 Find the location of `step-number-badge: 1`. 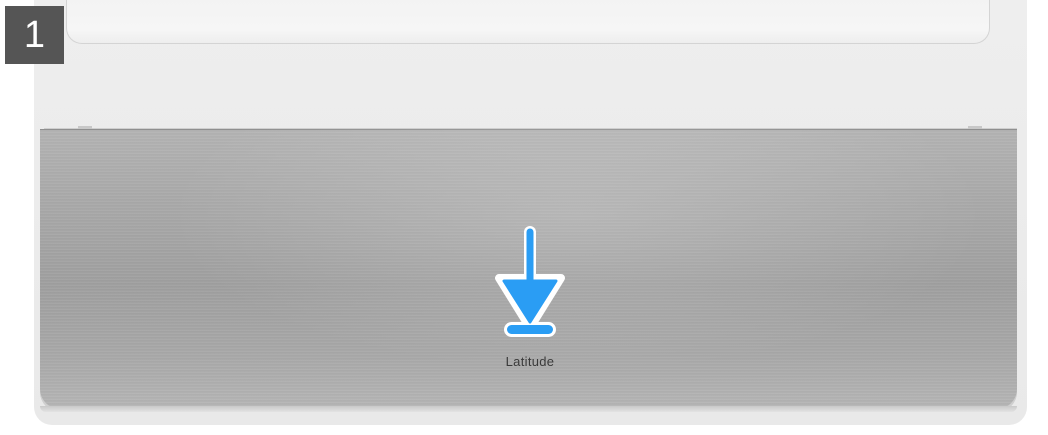

step-number-badge: 1 is located at coordinates (34, 35).